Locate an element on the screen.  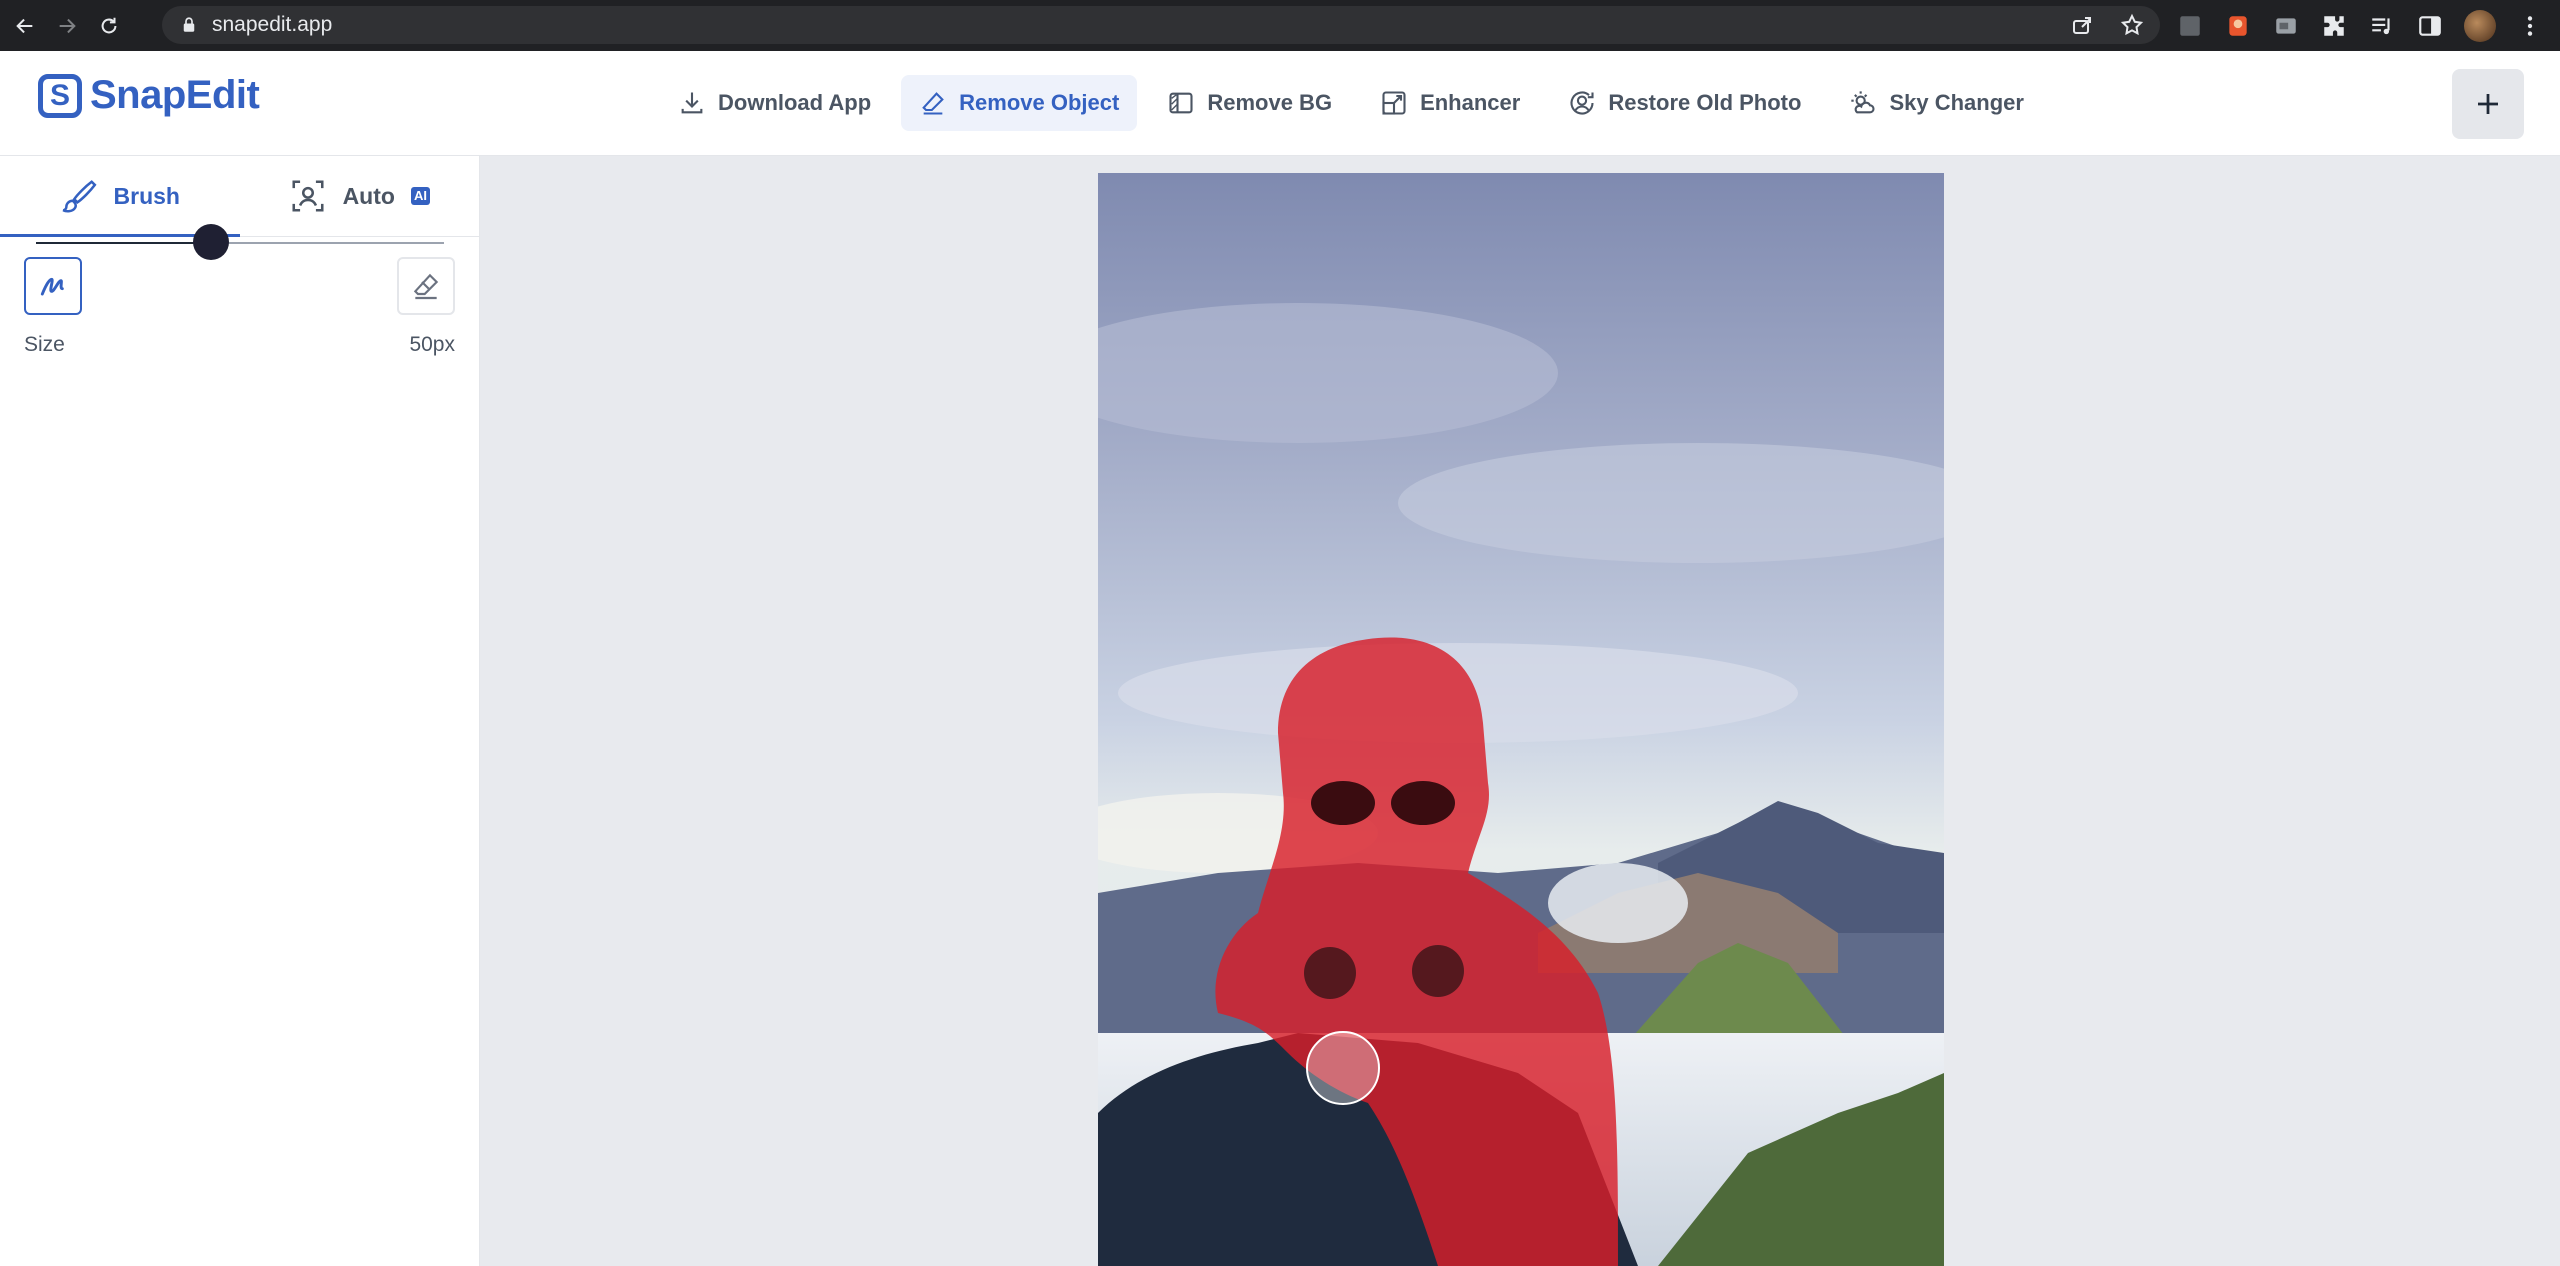
size-value: 50px is located at coordinates (432, 344).